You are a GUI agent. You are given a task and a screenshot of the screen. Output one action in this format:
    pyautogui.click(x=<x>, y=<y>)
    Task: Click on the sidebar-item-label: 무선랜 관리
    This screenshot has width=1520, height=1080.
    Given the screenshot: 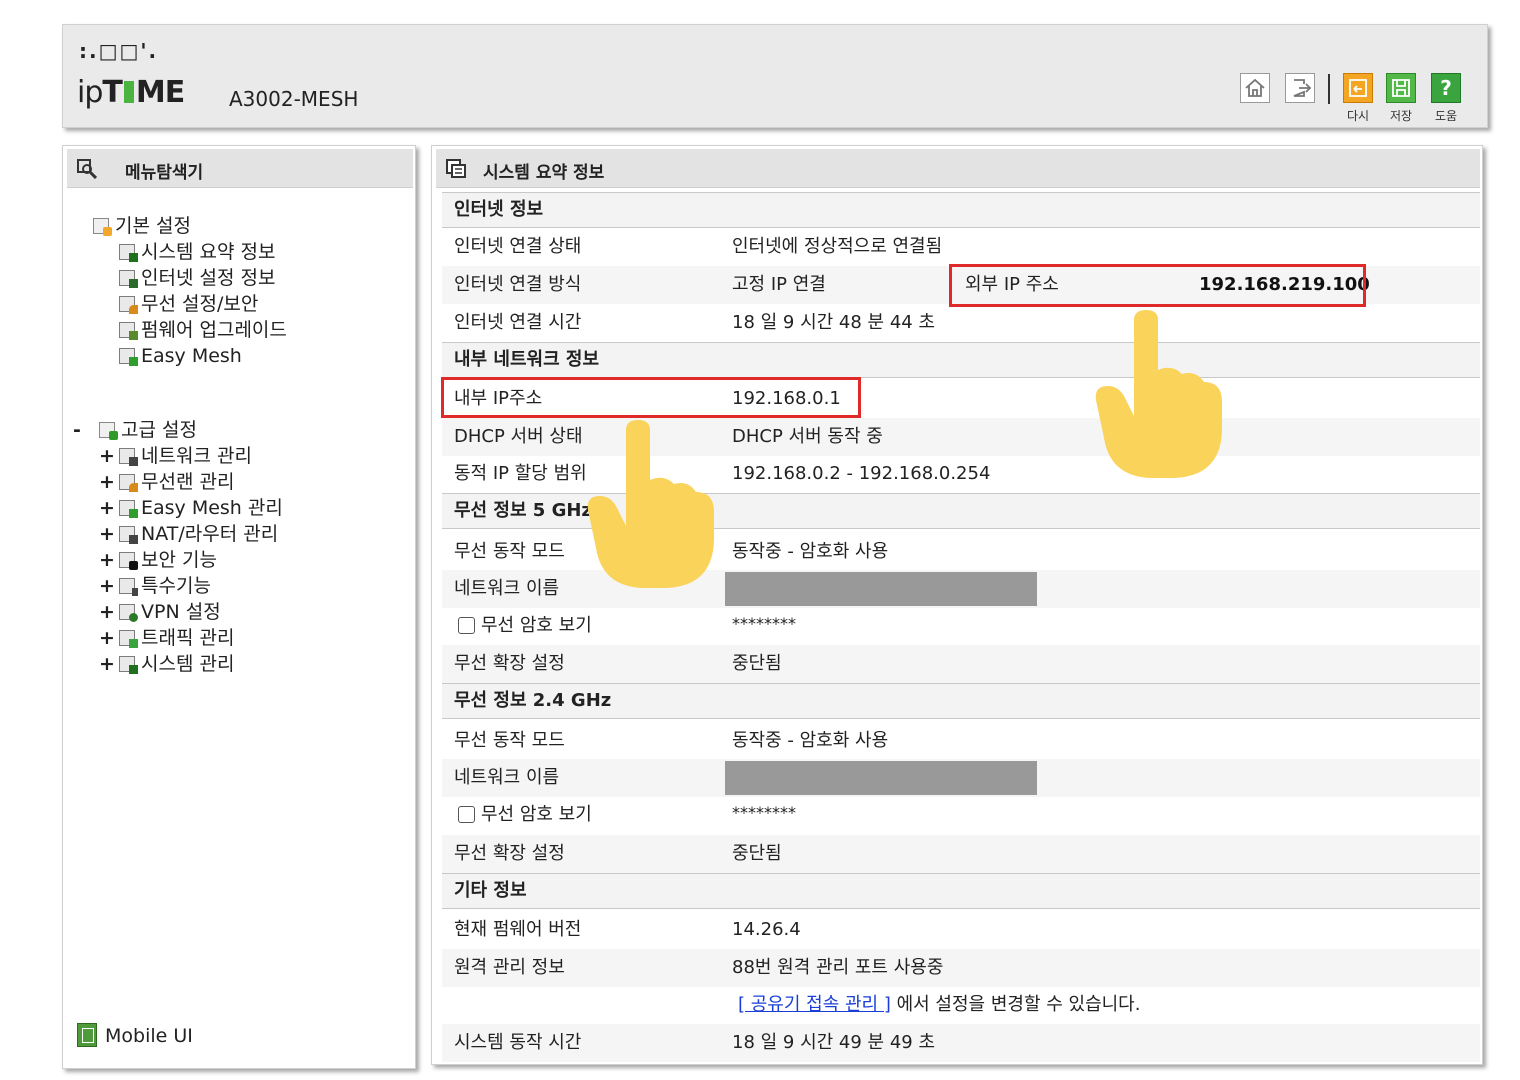 What is the action you would take?
    pyautogui.click(x=188, y=482)
    